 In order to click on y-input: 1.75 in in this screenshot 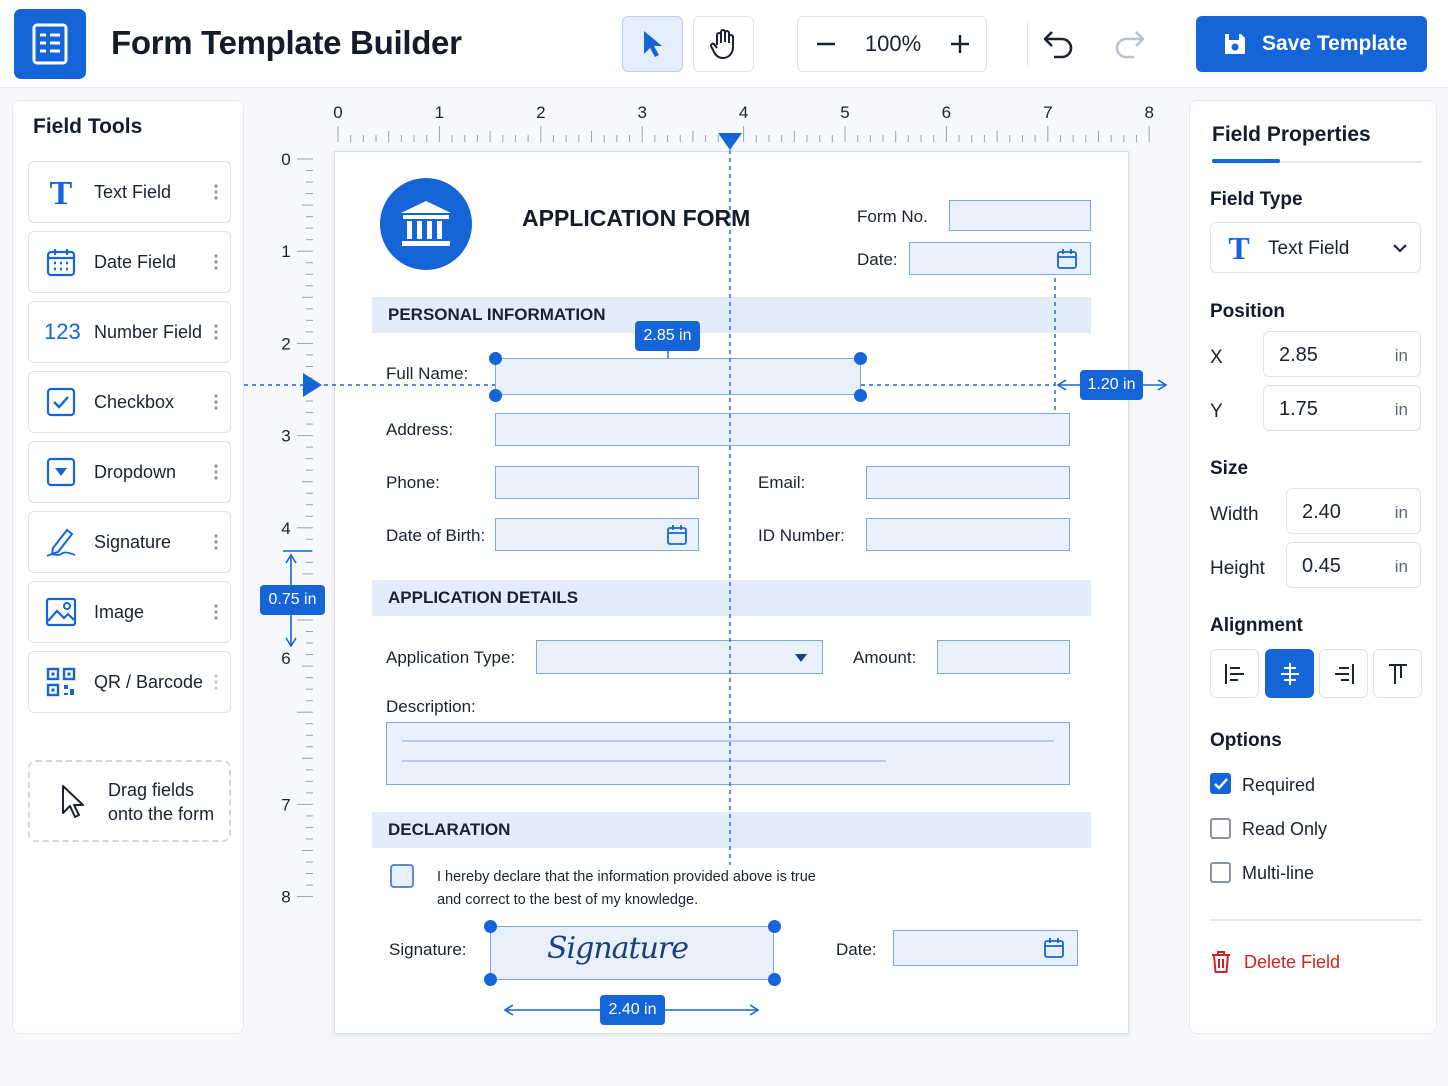, I will do `click(1342, 408)`.